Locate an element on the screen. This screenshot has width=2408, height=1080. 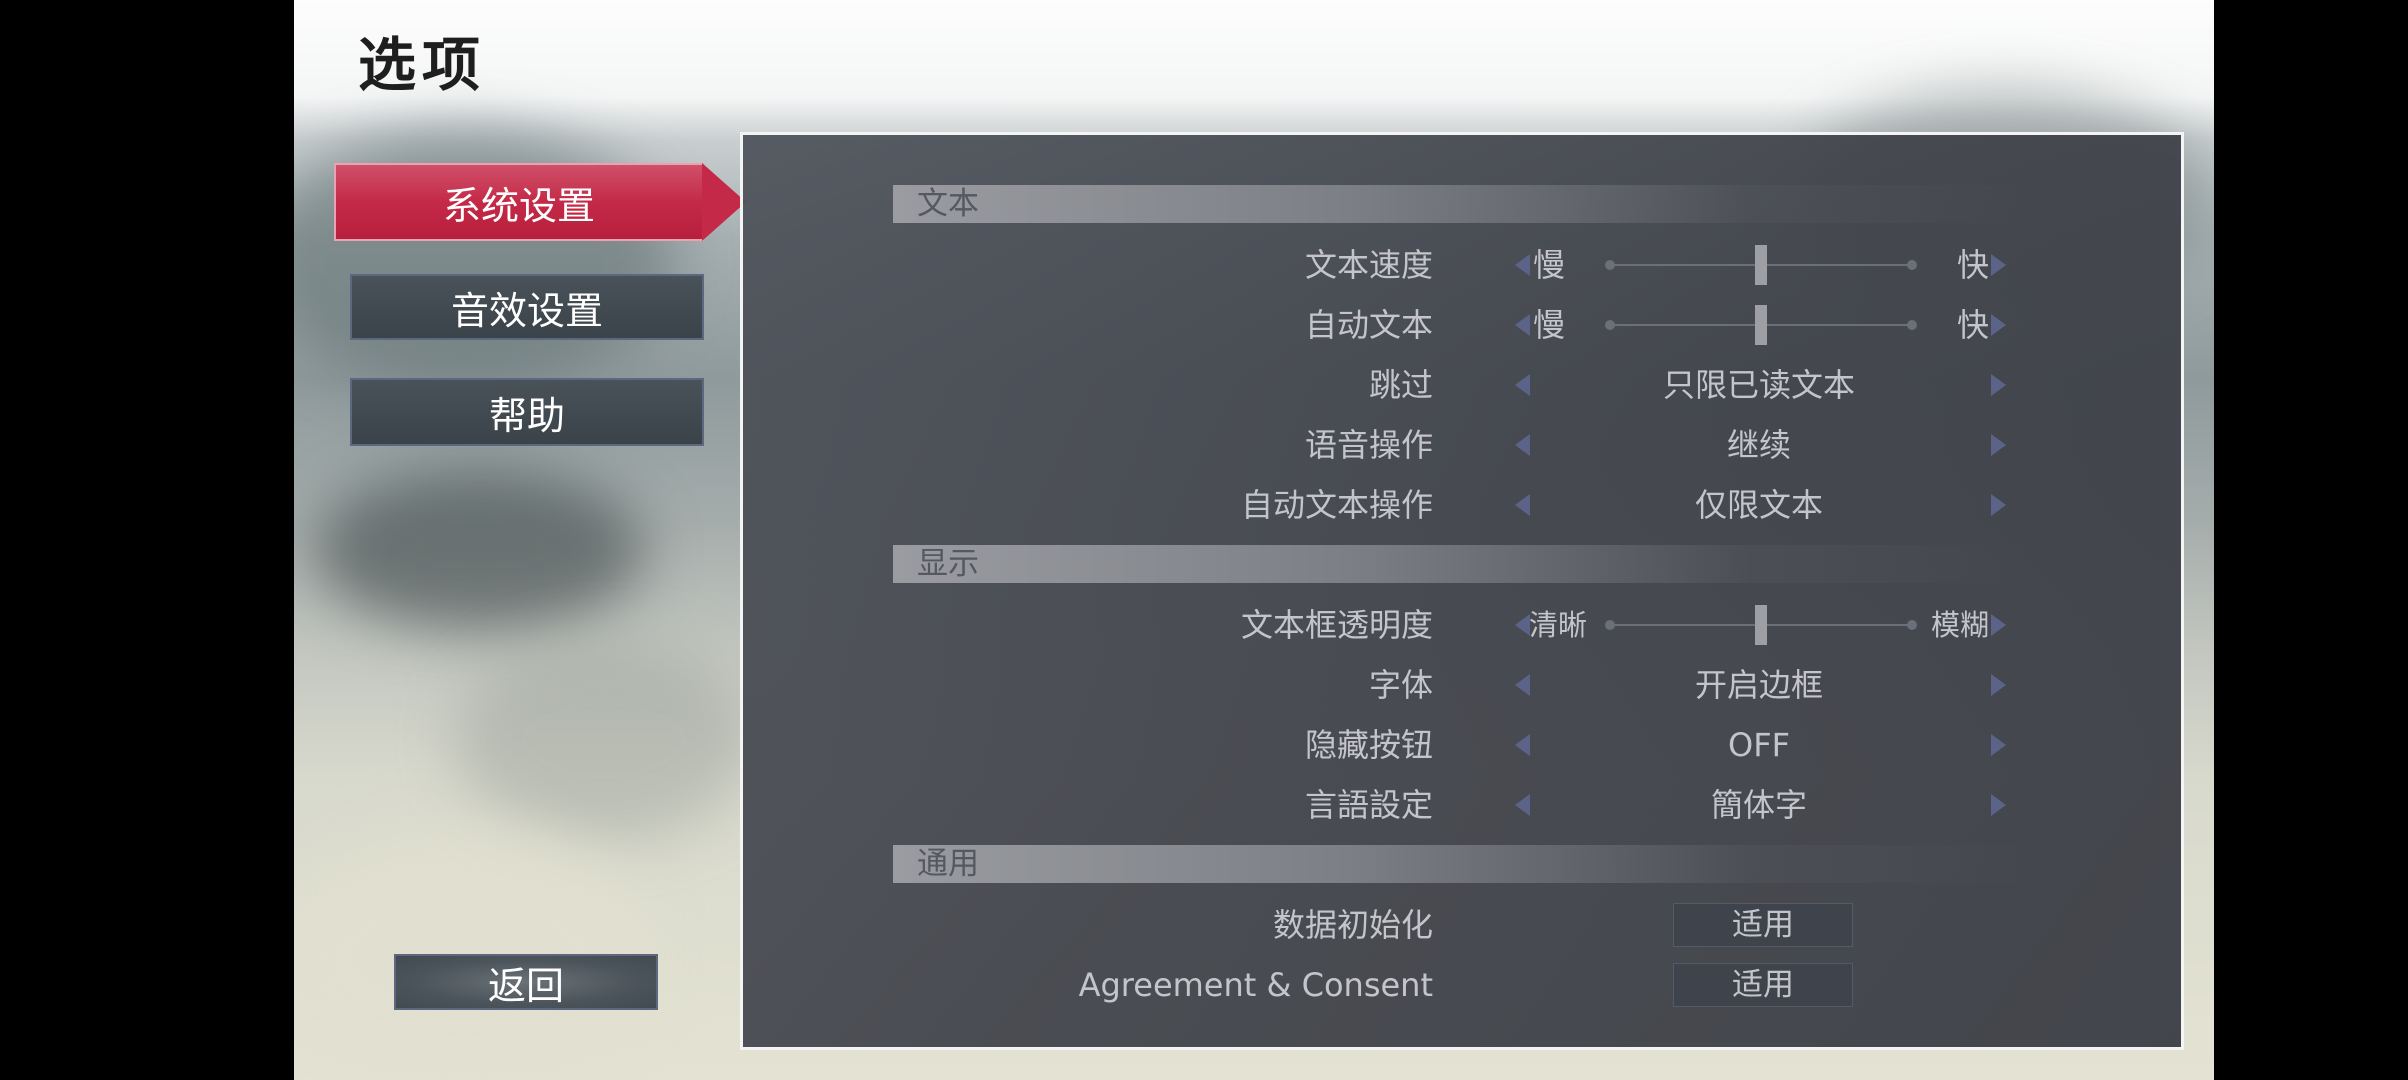
section-header-text: 文本 is located at coordinates (1463, 204).